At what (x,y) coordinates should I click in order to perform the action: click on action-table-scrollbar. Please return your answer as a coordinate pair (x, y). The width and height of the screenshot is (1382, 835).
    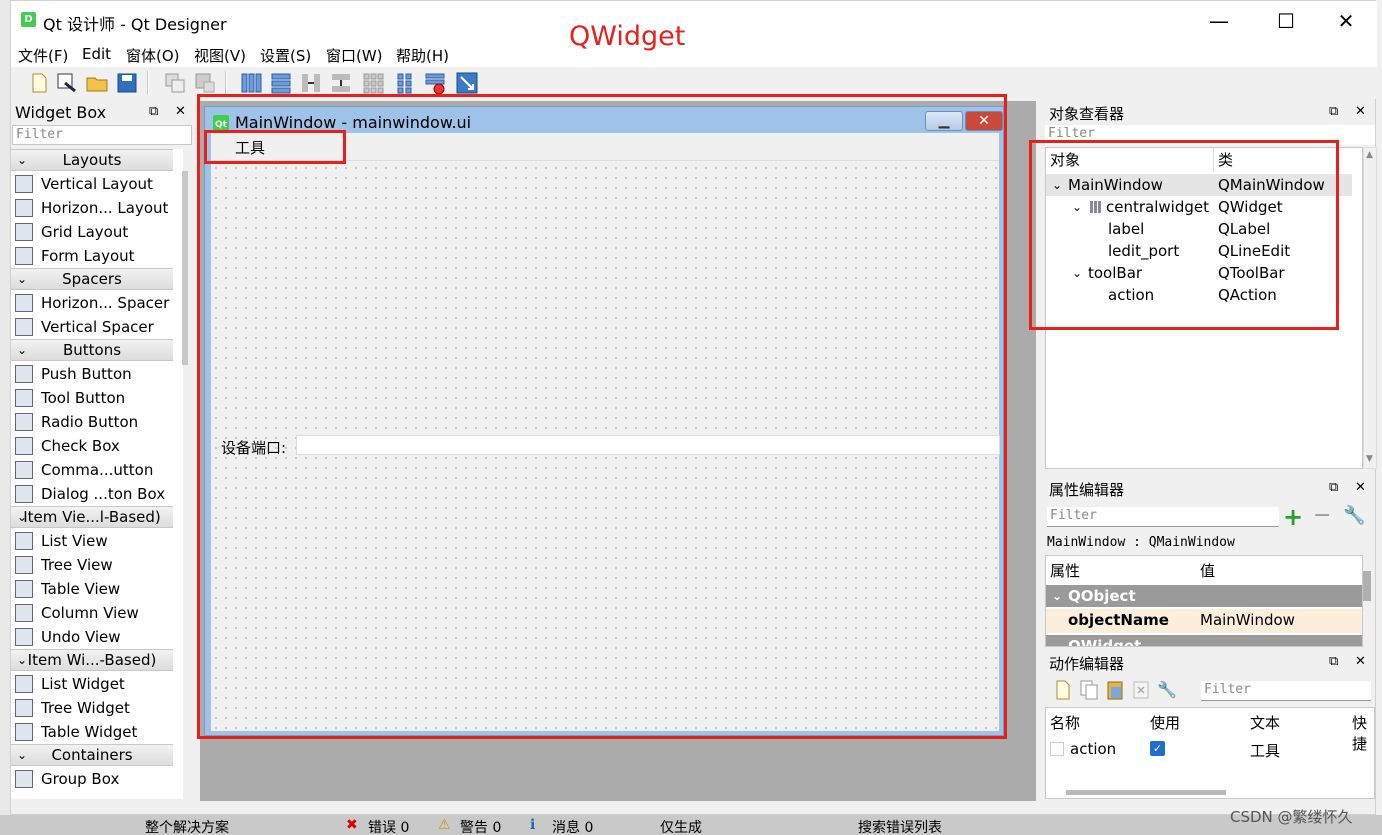
    Looking at the image, I should click on (1146, 792).